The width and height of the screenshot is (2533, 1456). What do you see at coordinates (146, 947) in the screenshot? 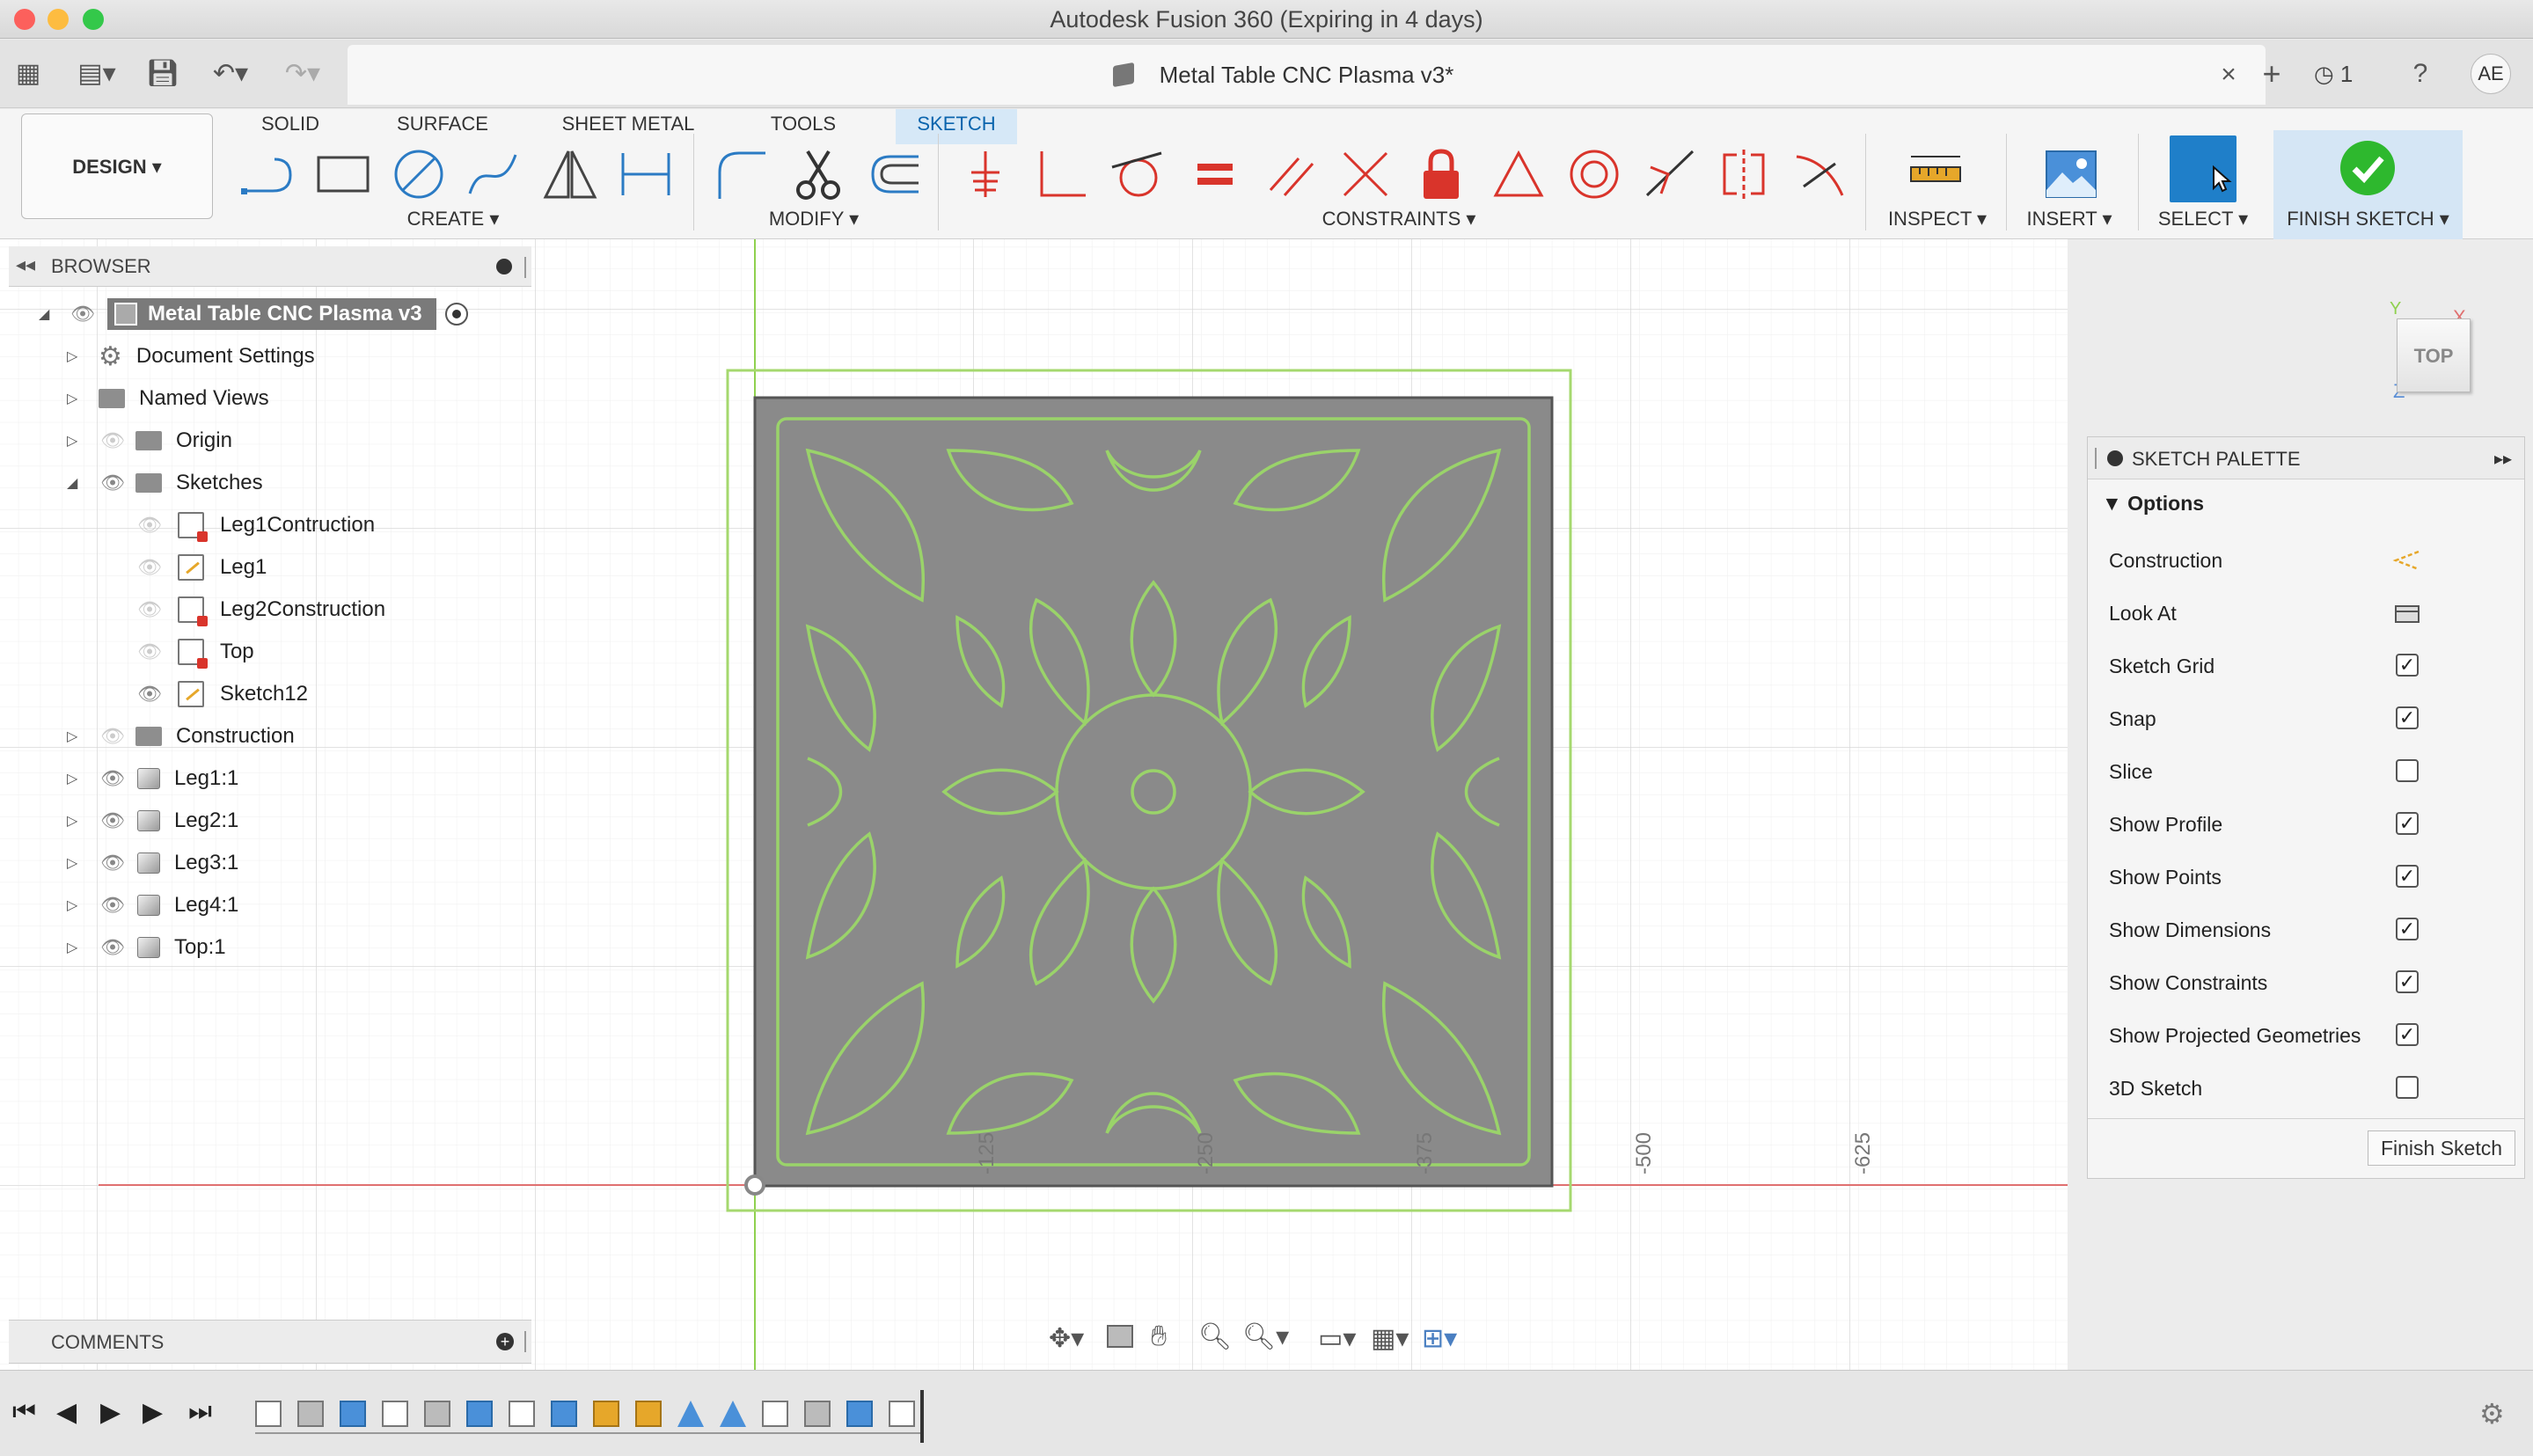
I see `browser-item-body: ▷ 👁︎ Top:1` at bounding box center [146, 947].